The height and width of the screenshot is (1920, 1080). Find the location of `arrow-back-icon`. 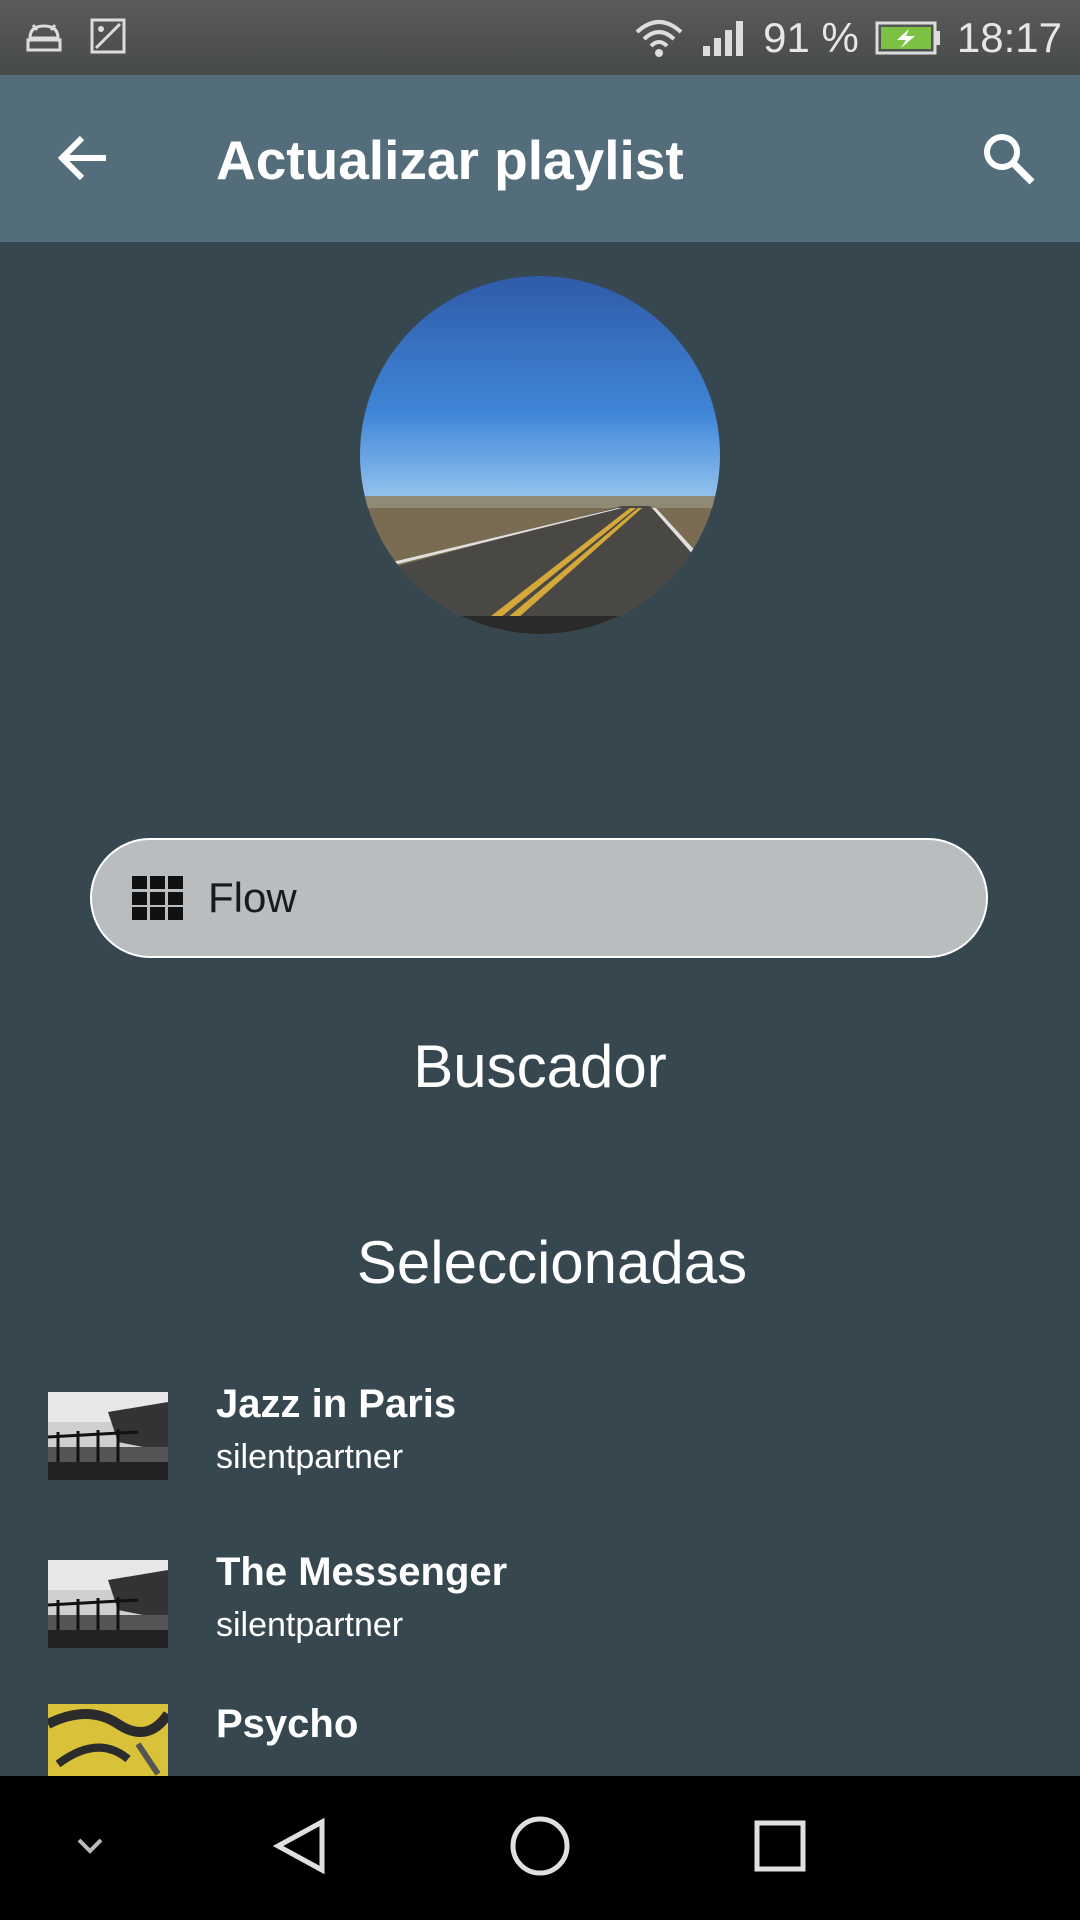

arrow-back-icon is located at coordinates (83, 160).